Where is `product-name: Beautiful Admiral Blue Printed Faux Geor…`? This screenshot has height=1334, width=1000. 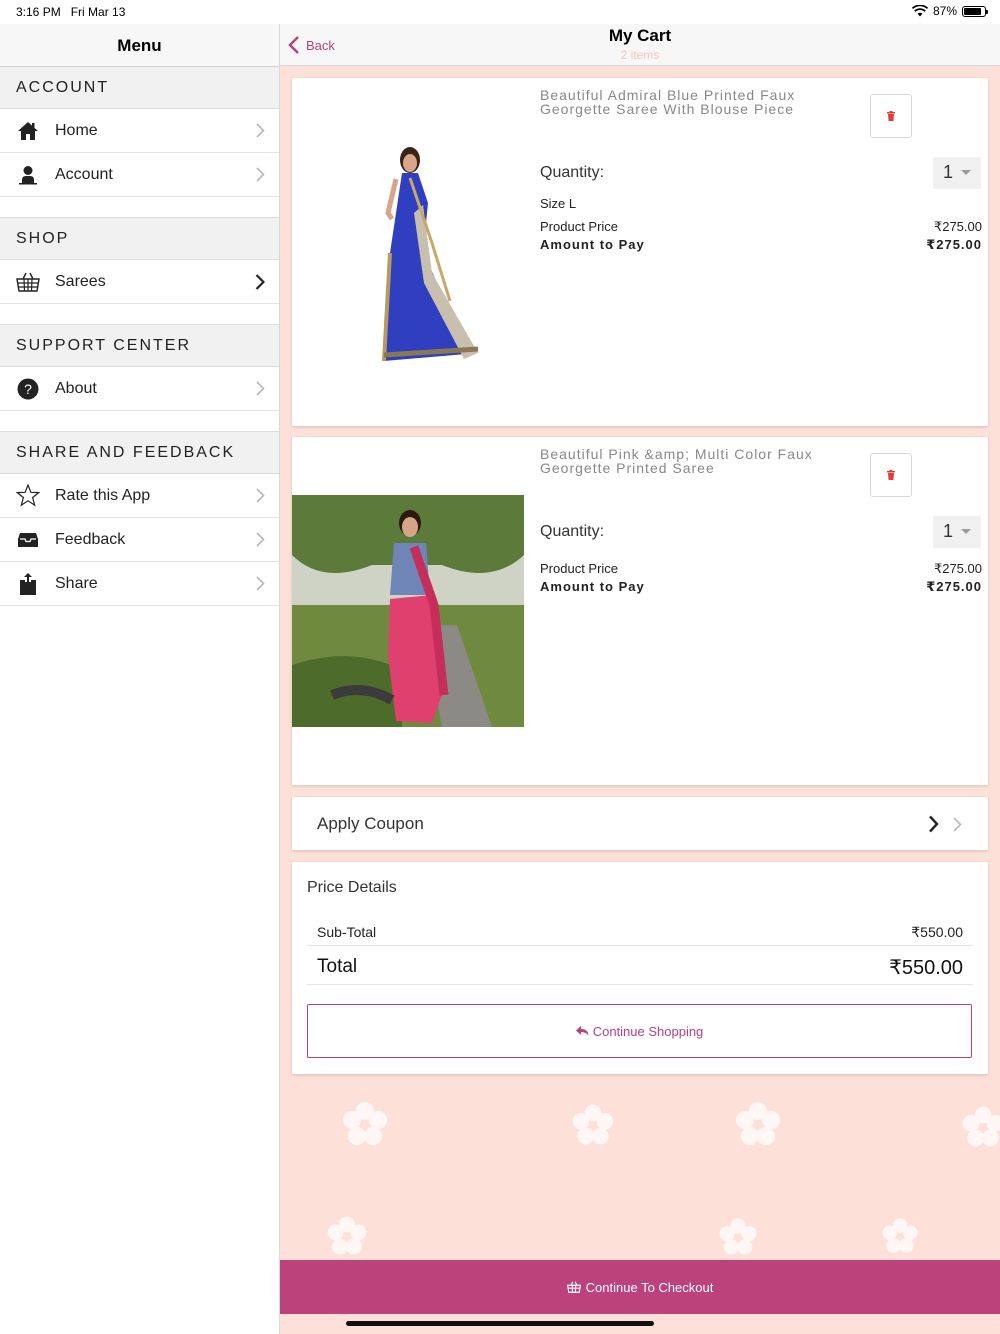 product-name: Beautiful Admiral Blue Printed Faux Geor… is located at coordinates (690, 102).